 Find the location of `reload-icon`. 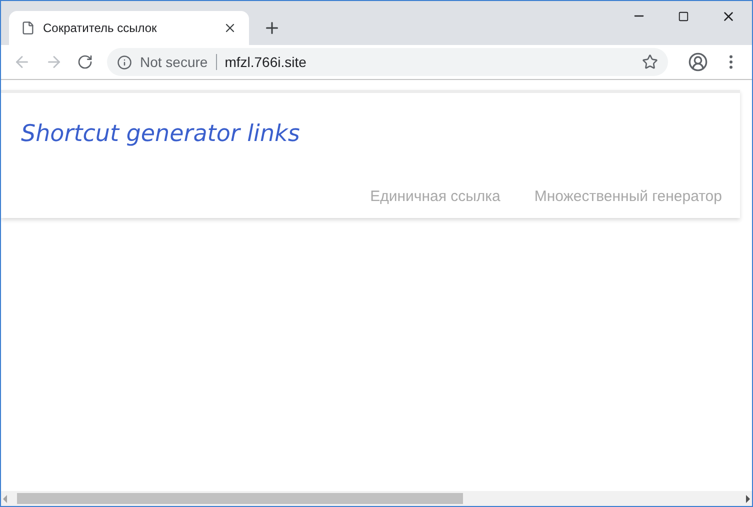

reload-icon is located at coordinates (85, 62).